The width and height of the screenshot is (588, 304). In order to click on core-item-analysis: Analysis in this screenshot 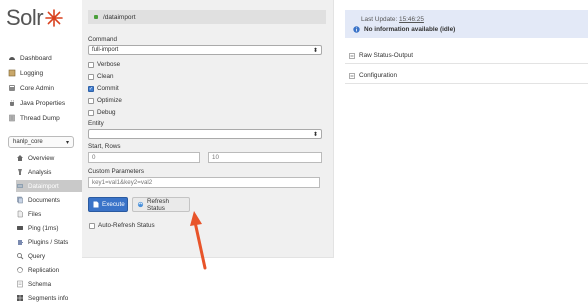, I will do `click(49, 172)`.